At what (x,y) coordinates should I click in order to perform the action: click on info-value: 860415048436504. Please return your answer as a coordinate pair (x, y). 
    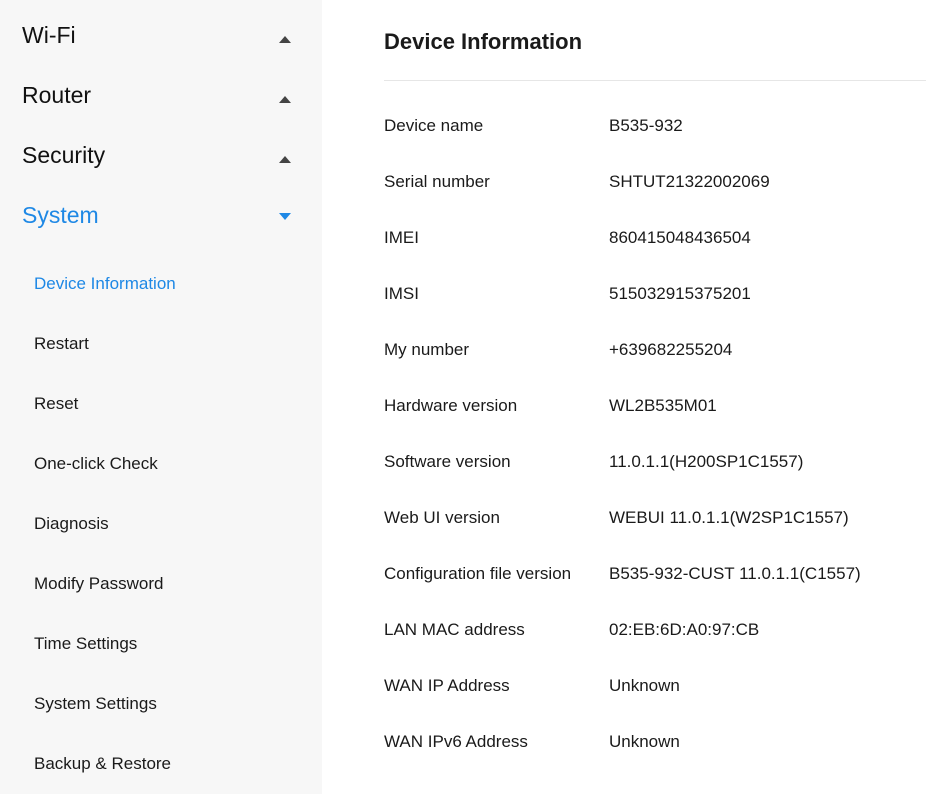
    Looking at the image, I should click on (680, 237).